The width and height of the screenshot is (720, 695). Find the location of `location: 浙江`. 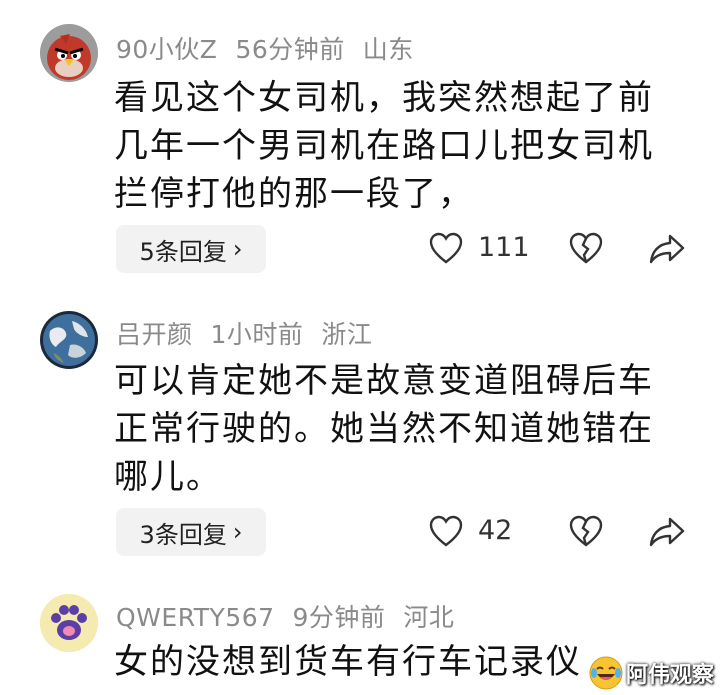

location: 浙江 is located at coordinates (347, 334).